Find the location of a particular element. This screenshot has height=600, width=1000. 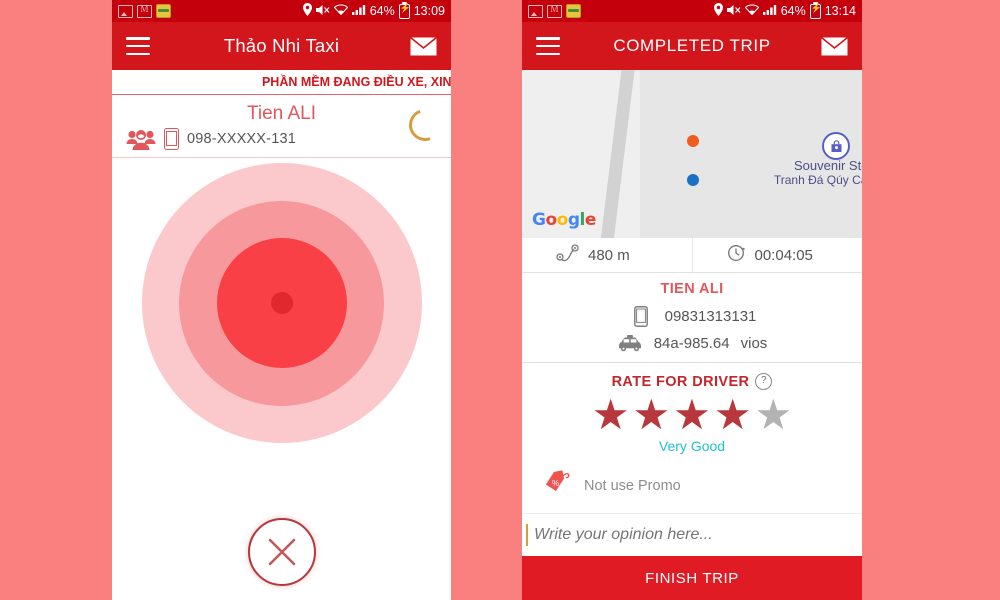

star-icon-3: ★ is located at coordinates (692, 415).